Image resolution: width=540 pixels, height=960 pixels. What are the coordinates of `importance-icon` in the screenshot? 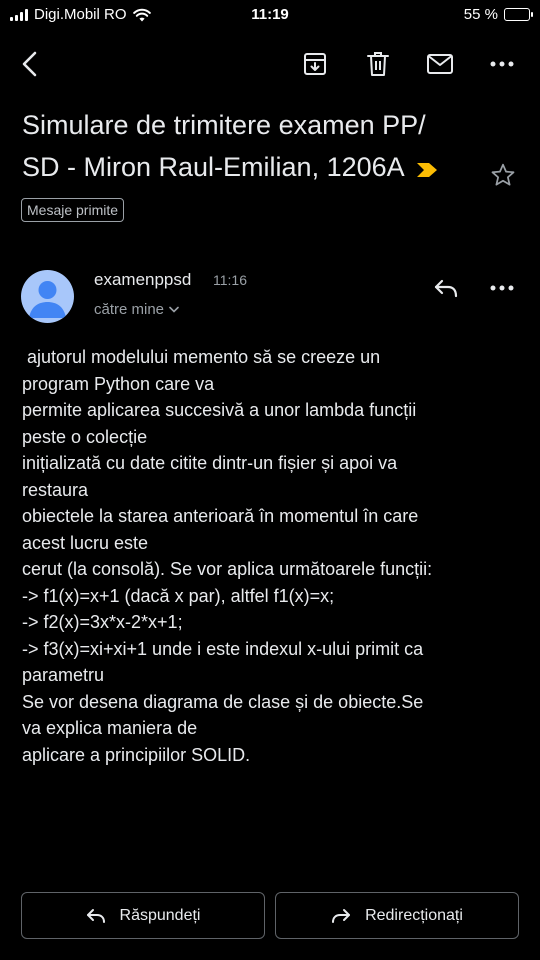 It's located at (426, 169).